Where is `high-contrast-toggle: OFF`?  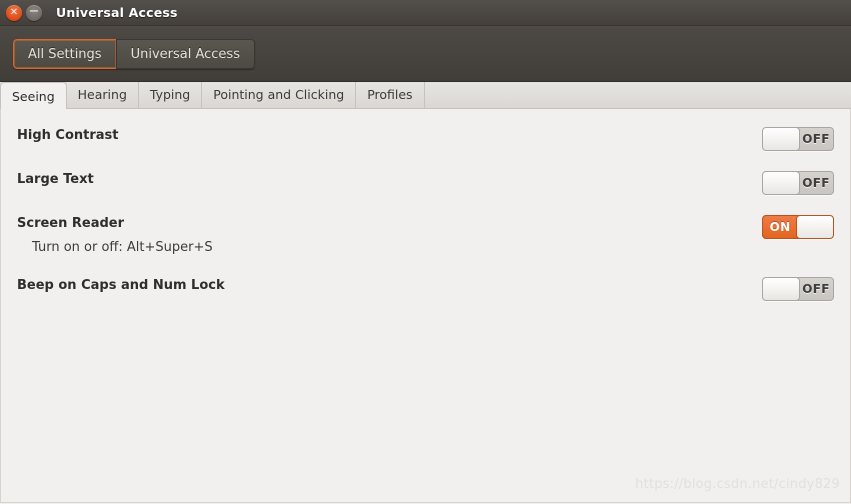
high-contrast-toggle: OFF is located at coordinates (798, 139).